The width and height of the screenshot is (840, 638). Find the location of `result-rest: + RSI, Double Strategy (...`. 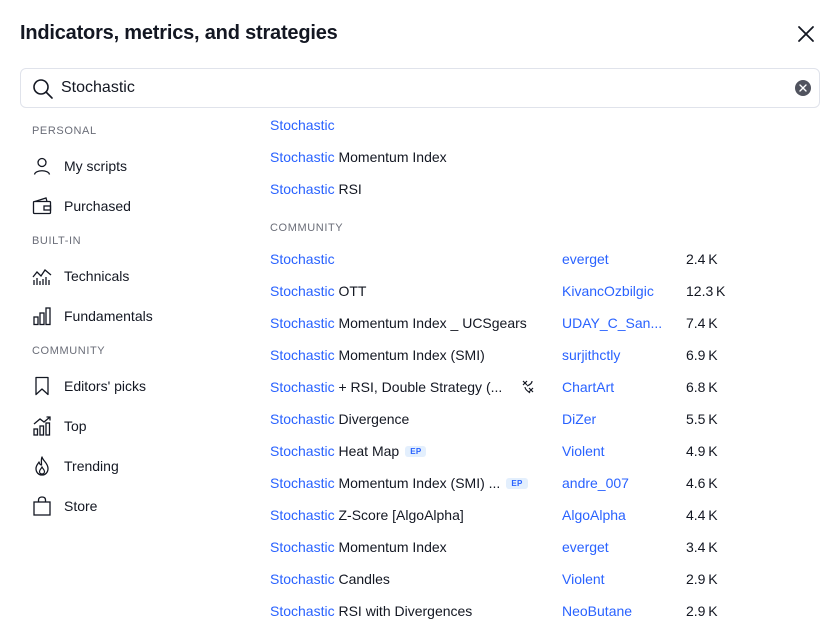

result-rest: + RSI, Double Strategy (... is located at coordinates (418, 387).